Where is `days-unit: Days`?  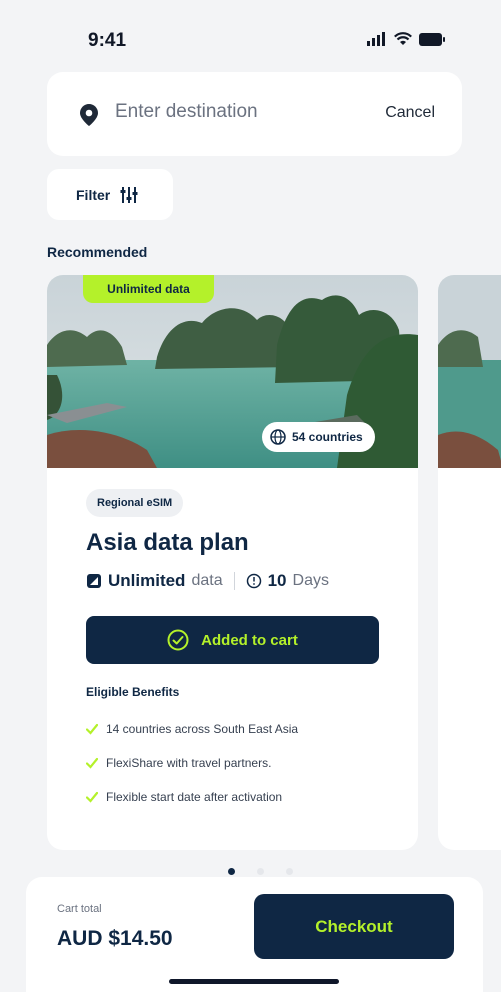
days-unit: Days is located at coordinates (310, 580).